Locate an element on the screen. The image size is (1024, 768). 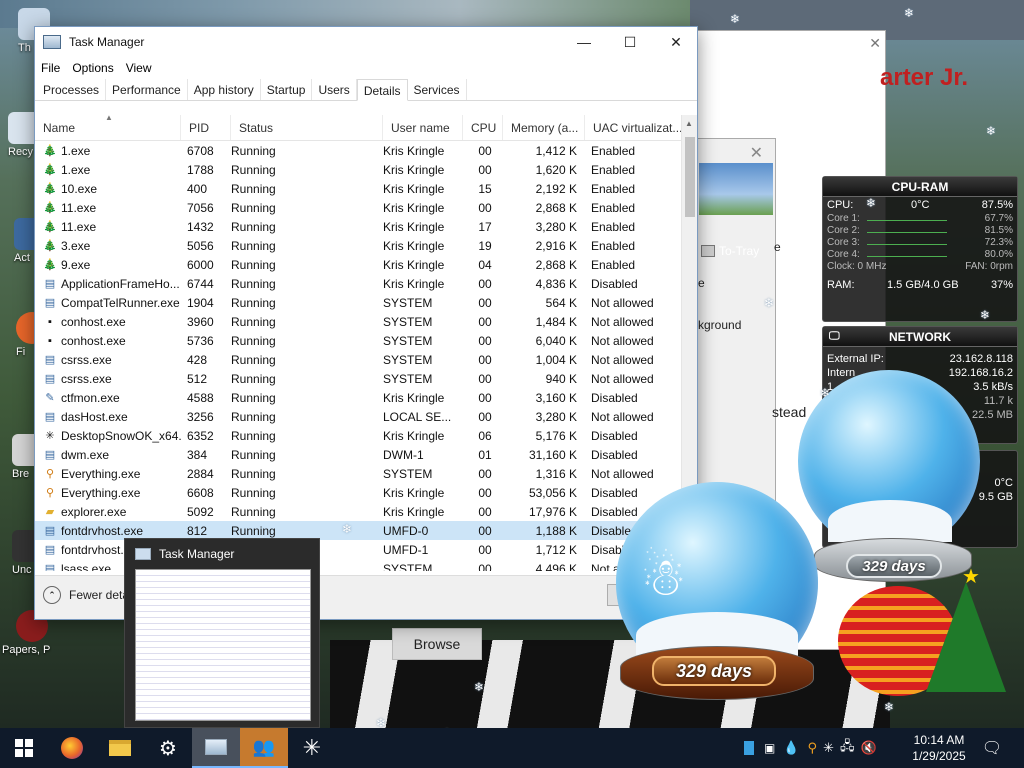
notification-button: 🗨 is located at coordinates (992, 748).